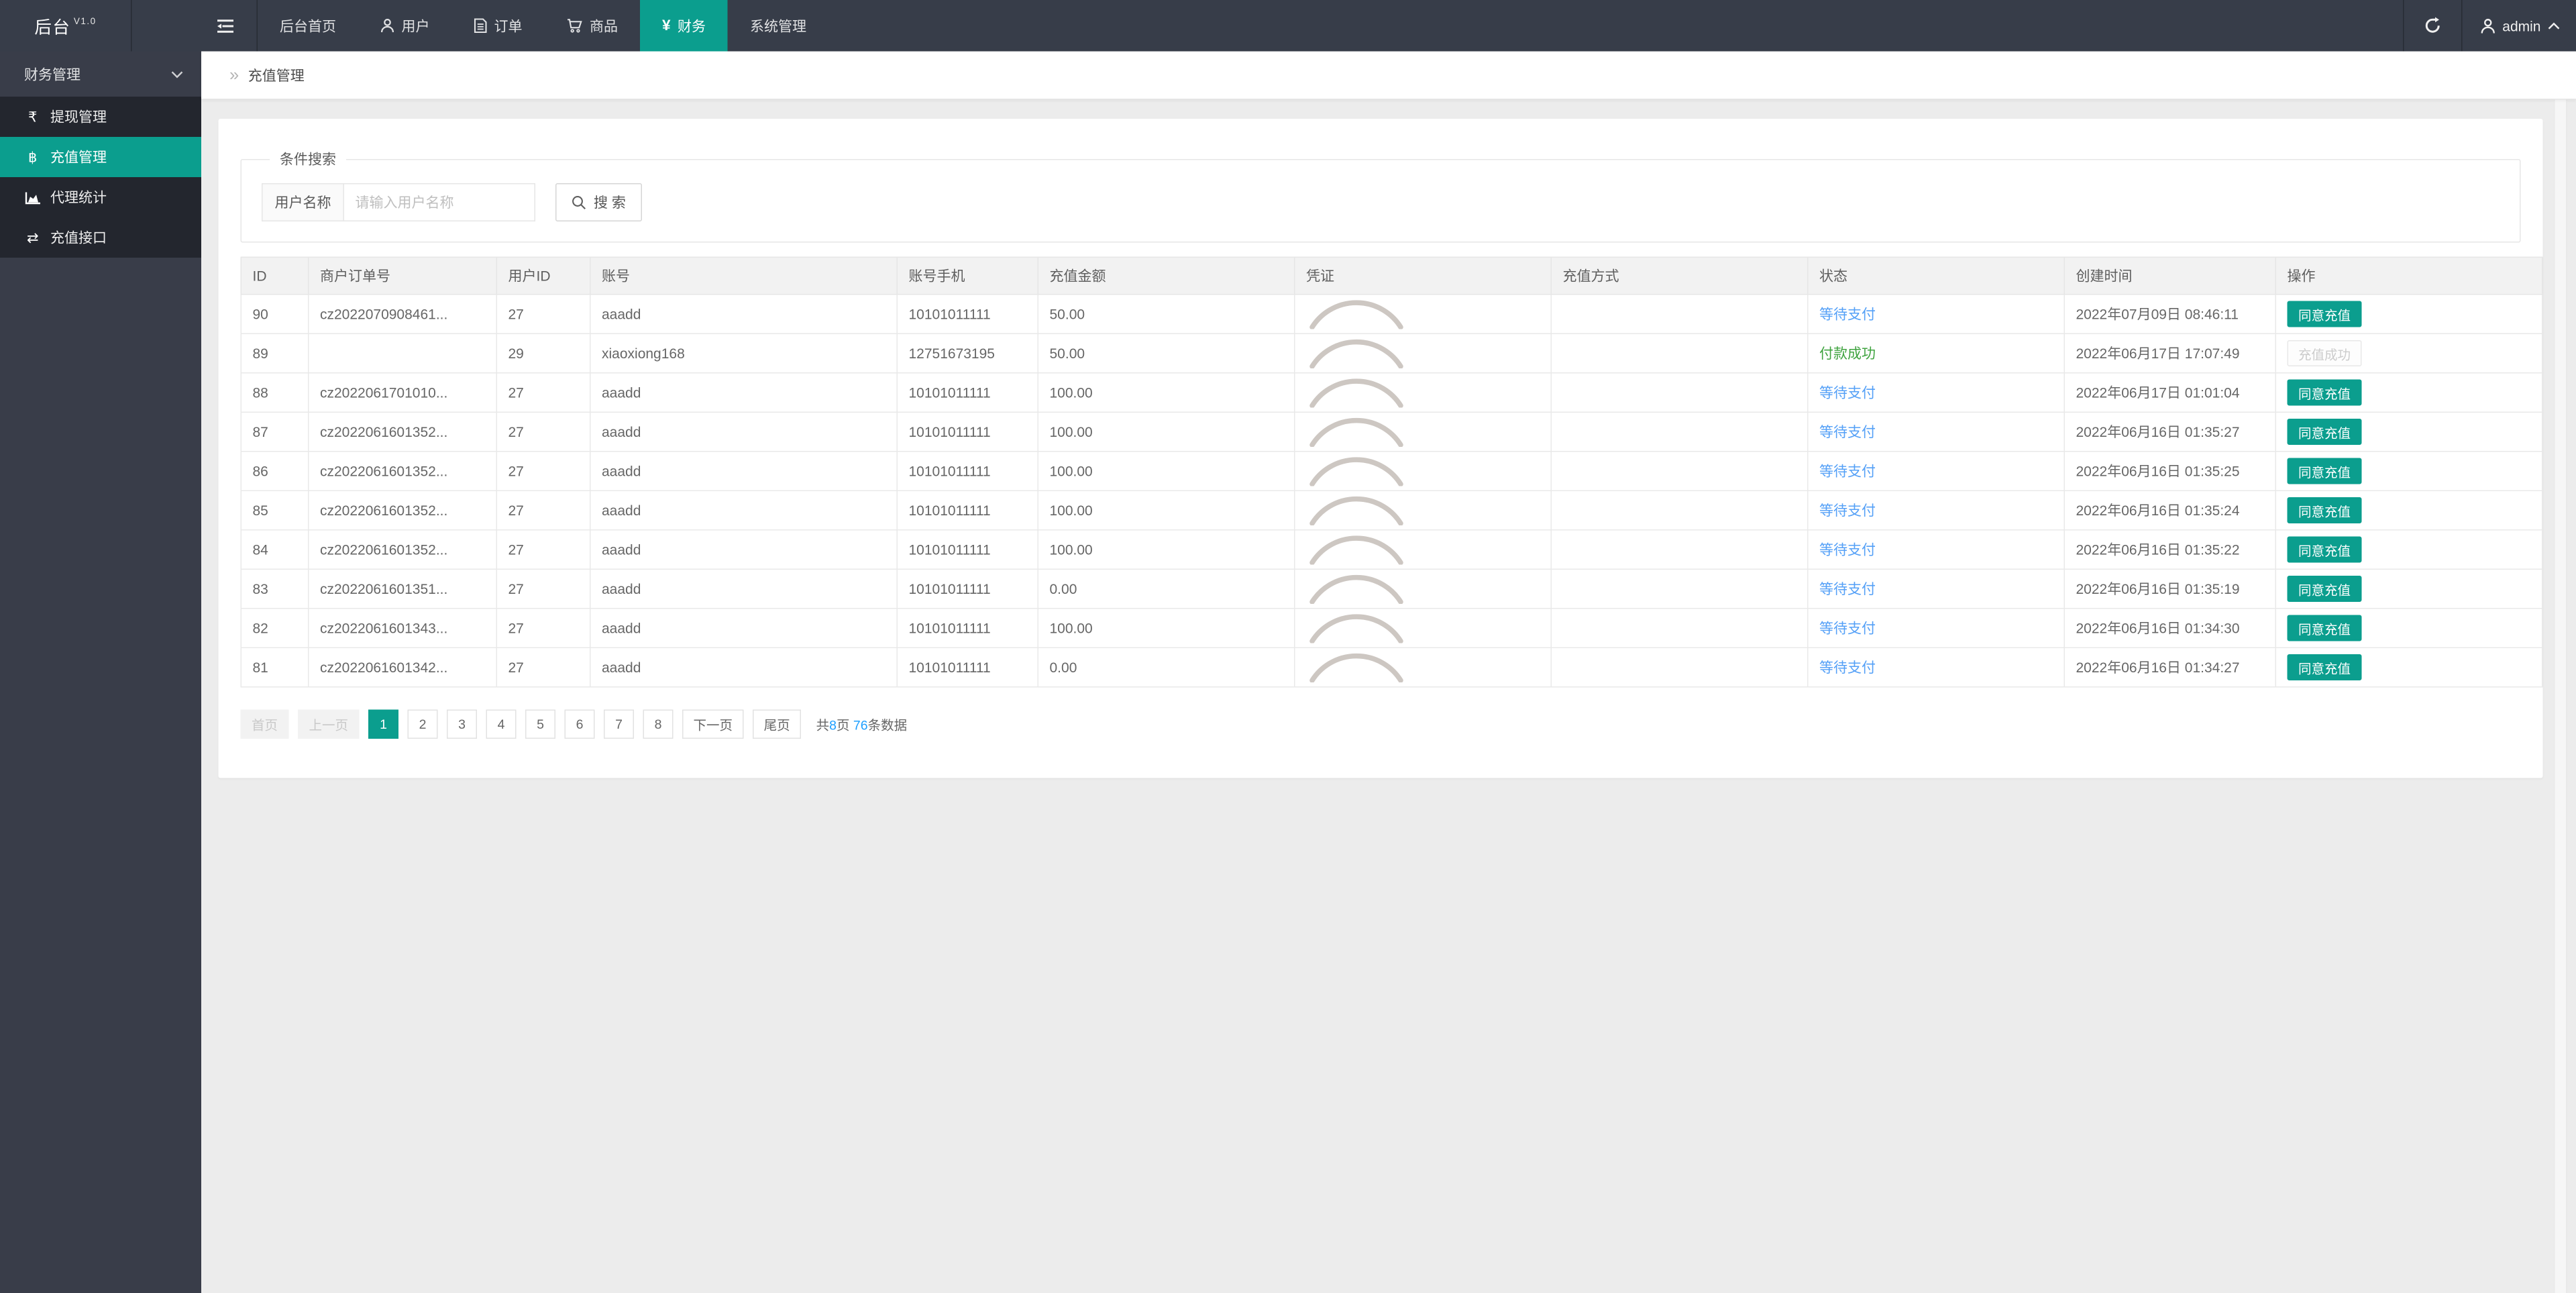 Image resolution: width=2576 pixels, height=1293 pixels. What do you see at coordinates (2169, 353) in the screenshot?
I see `cell-created: 2022年06月17日 17:07:49` at bounding box center [2169, 353].